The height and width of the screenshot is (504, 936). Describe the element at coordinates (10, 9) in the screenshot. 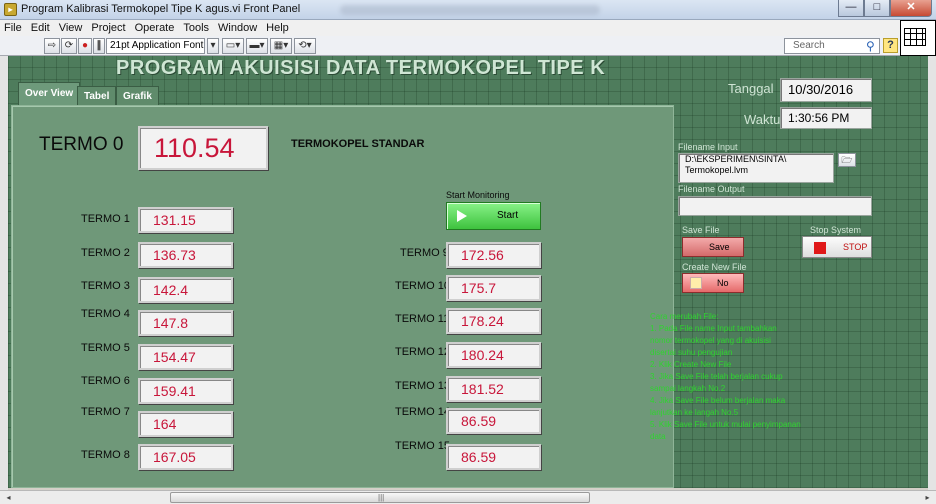

I see `labview-app-icon: ▸` at that location.